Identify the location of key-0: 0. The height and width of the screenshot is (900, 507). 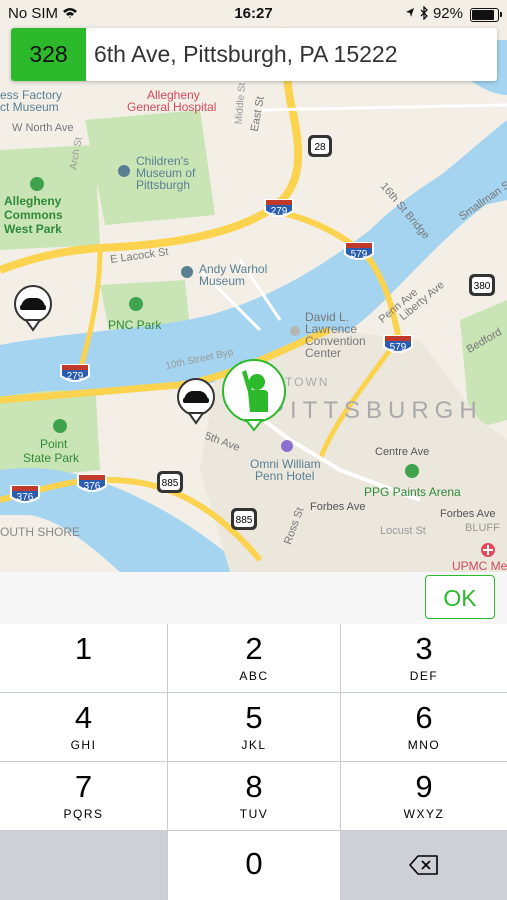
(254, 865).